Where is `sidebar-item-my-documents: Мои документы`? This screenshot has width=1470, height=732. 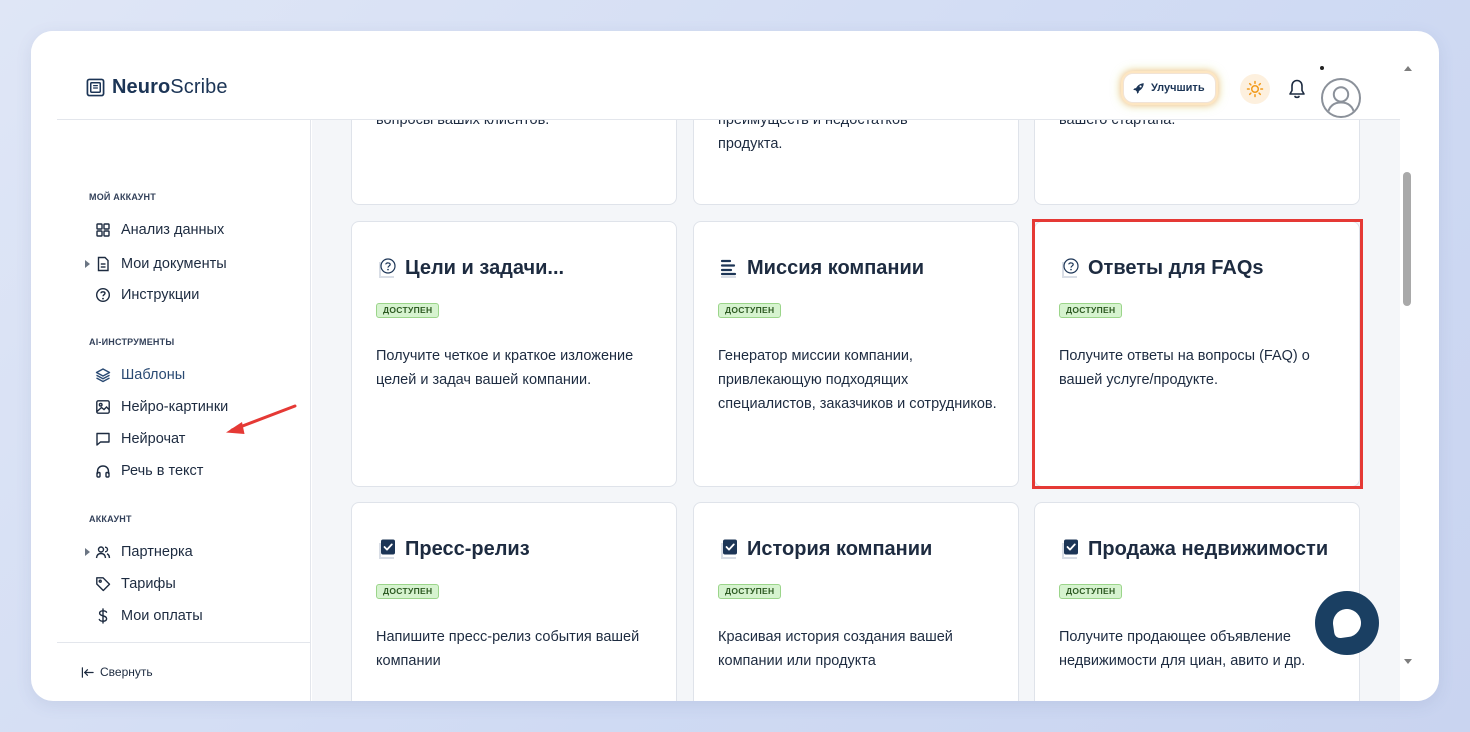 sidebar-item-my-documents: Мои документы is located at coordinates (161, 264).